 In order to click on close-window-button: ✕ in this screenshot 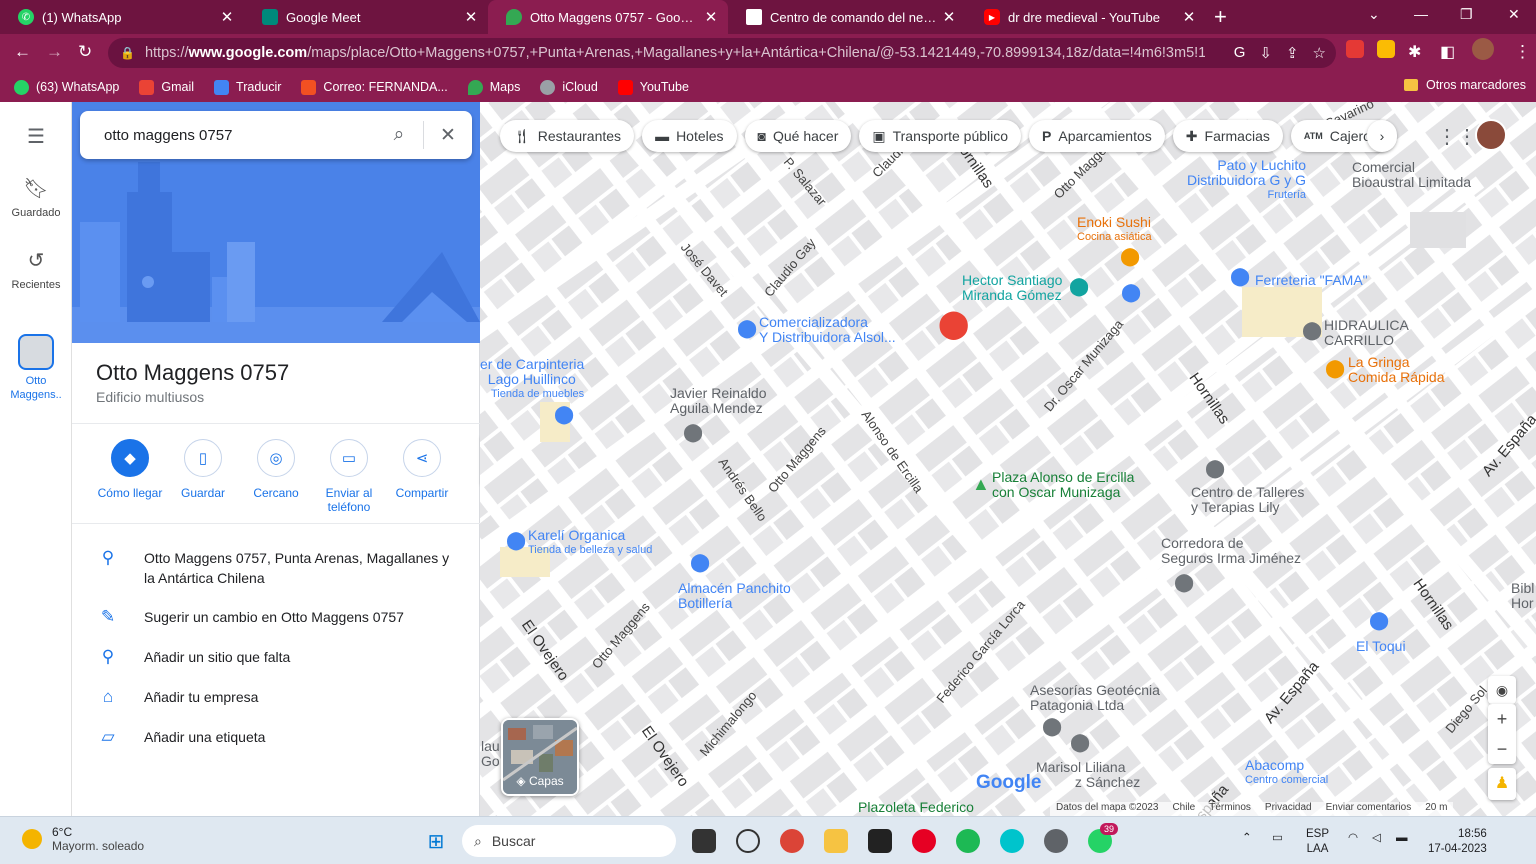, I will do `click(1514, 14)`.